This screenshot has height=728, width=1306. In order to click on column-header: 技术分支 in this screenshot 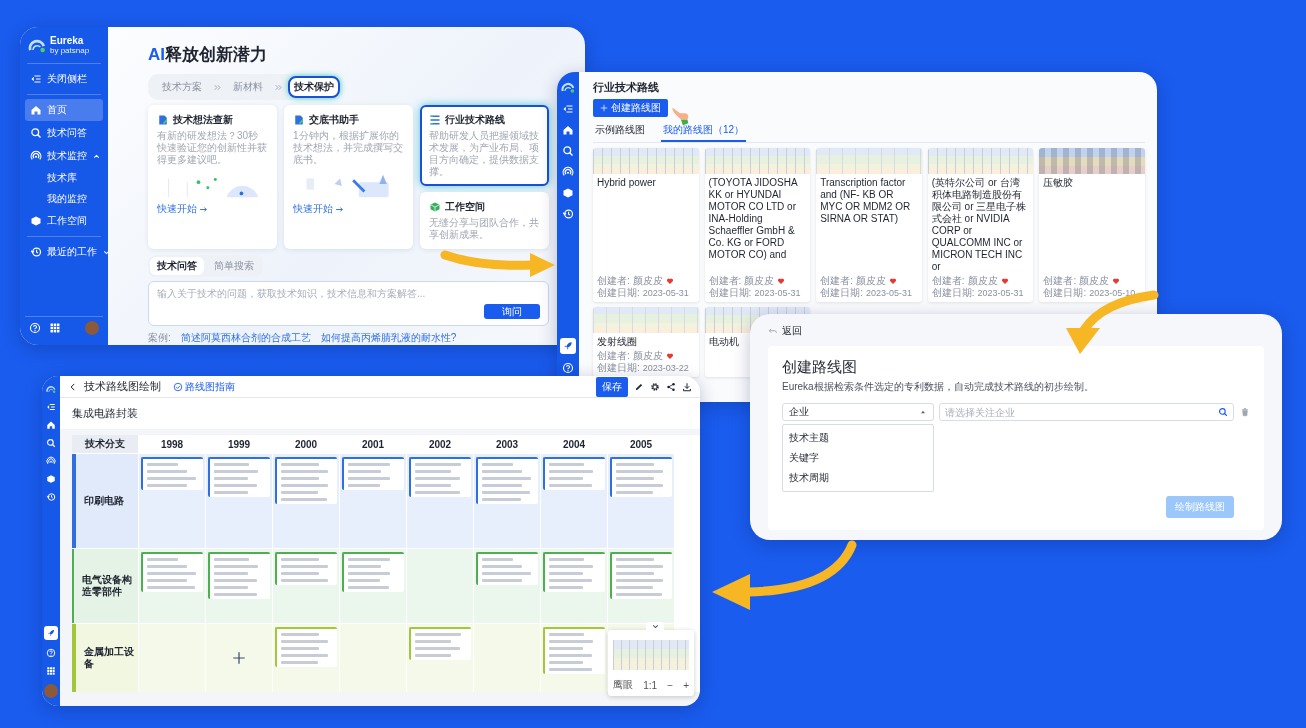, I will do `click(105, 444)`.